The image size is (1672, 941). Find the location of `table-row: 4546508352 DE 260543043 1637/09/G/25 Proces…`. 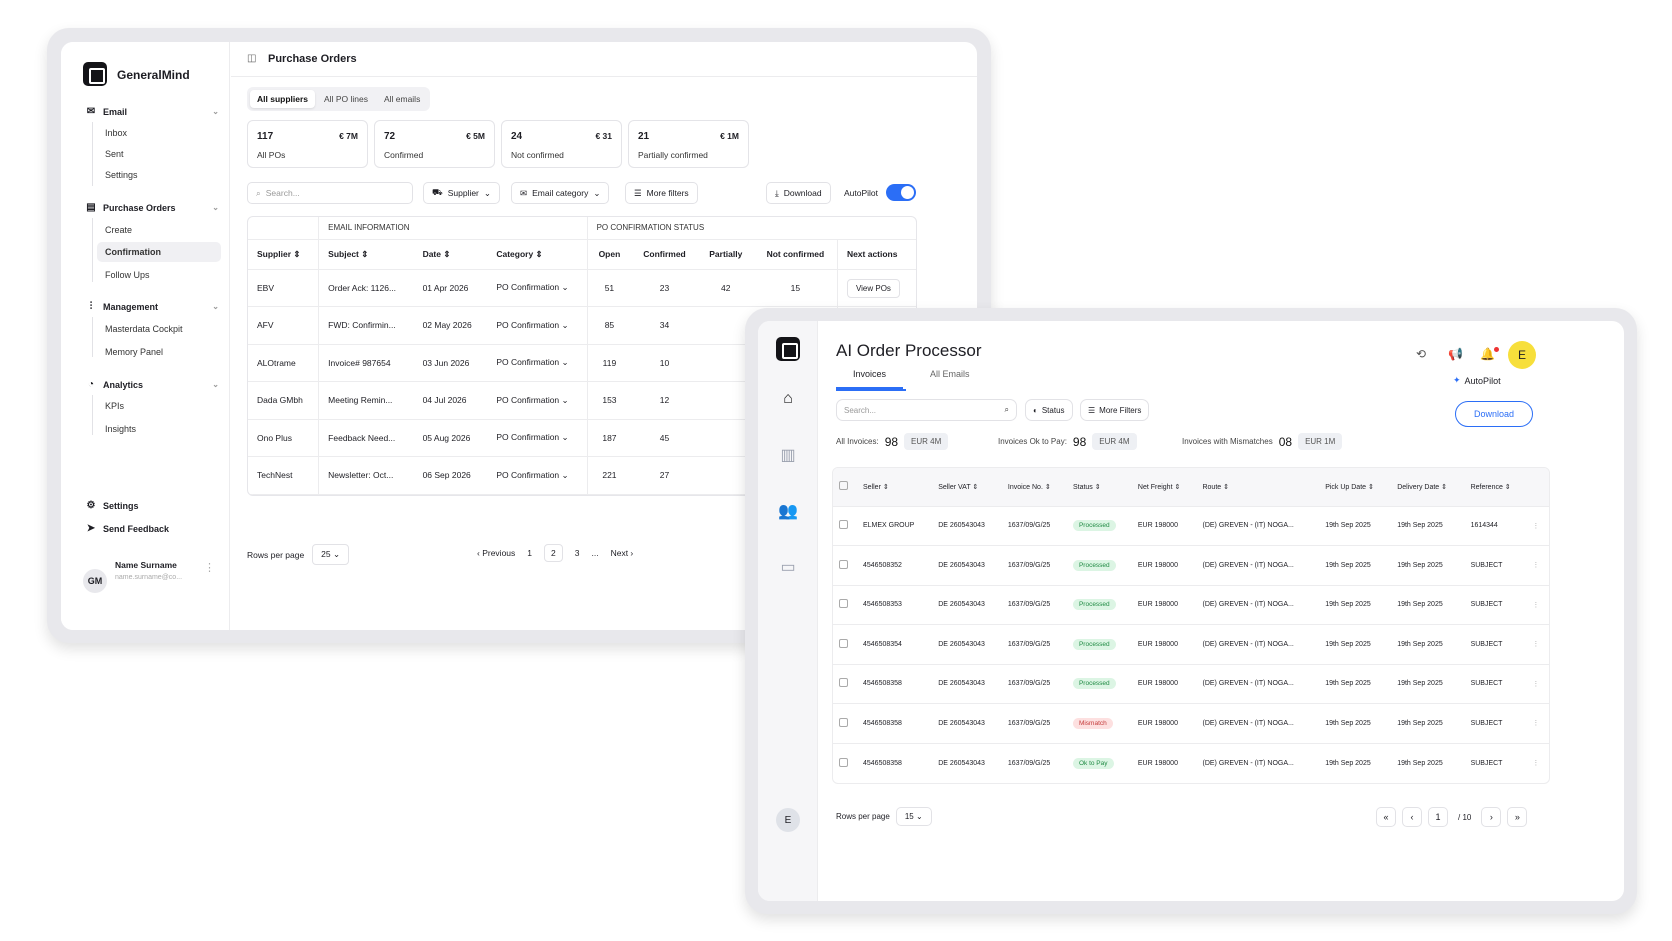

table-row: 4546508352 DE 260543043 1637/09/G/25 Proces… is located at coordinates (1191, 565).